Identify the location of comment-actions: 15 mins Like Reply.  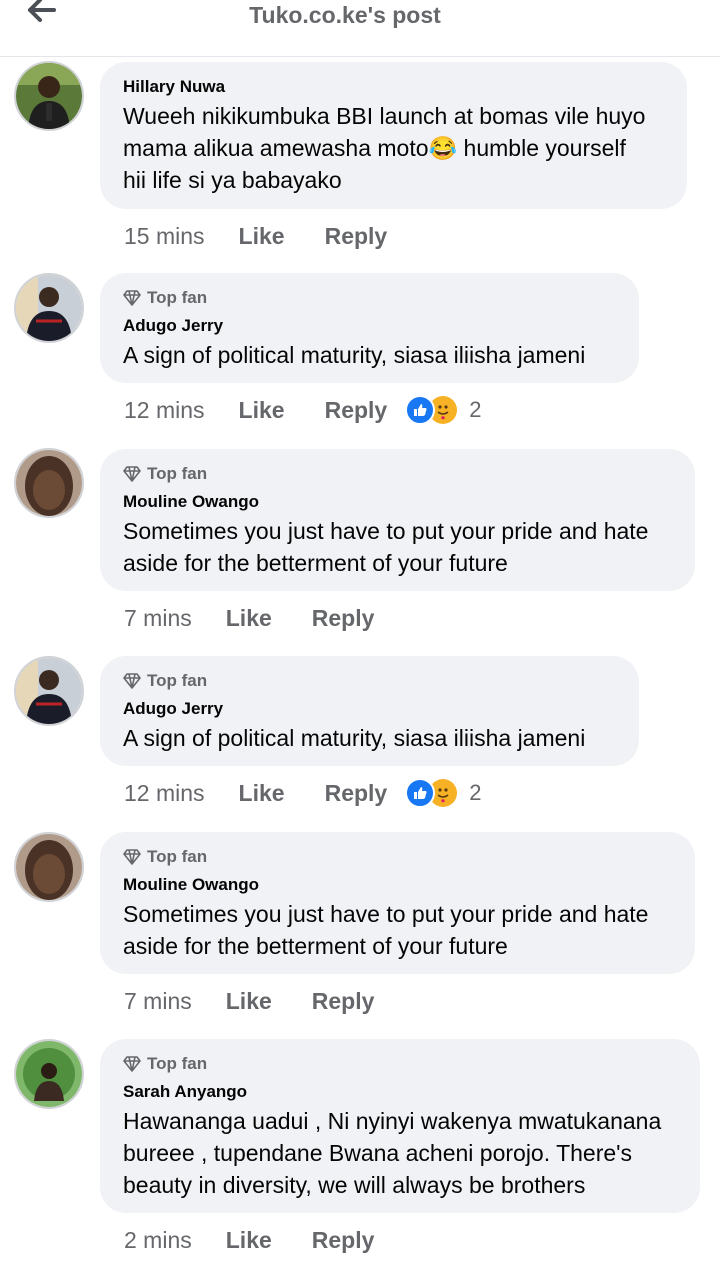
(275, 236).